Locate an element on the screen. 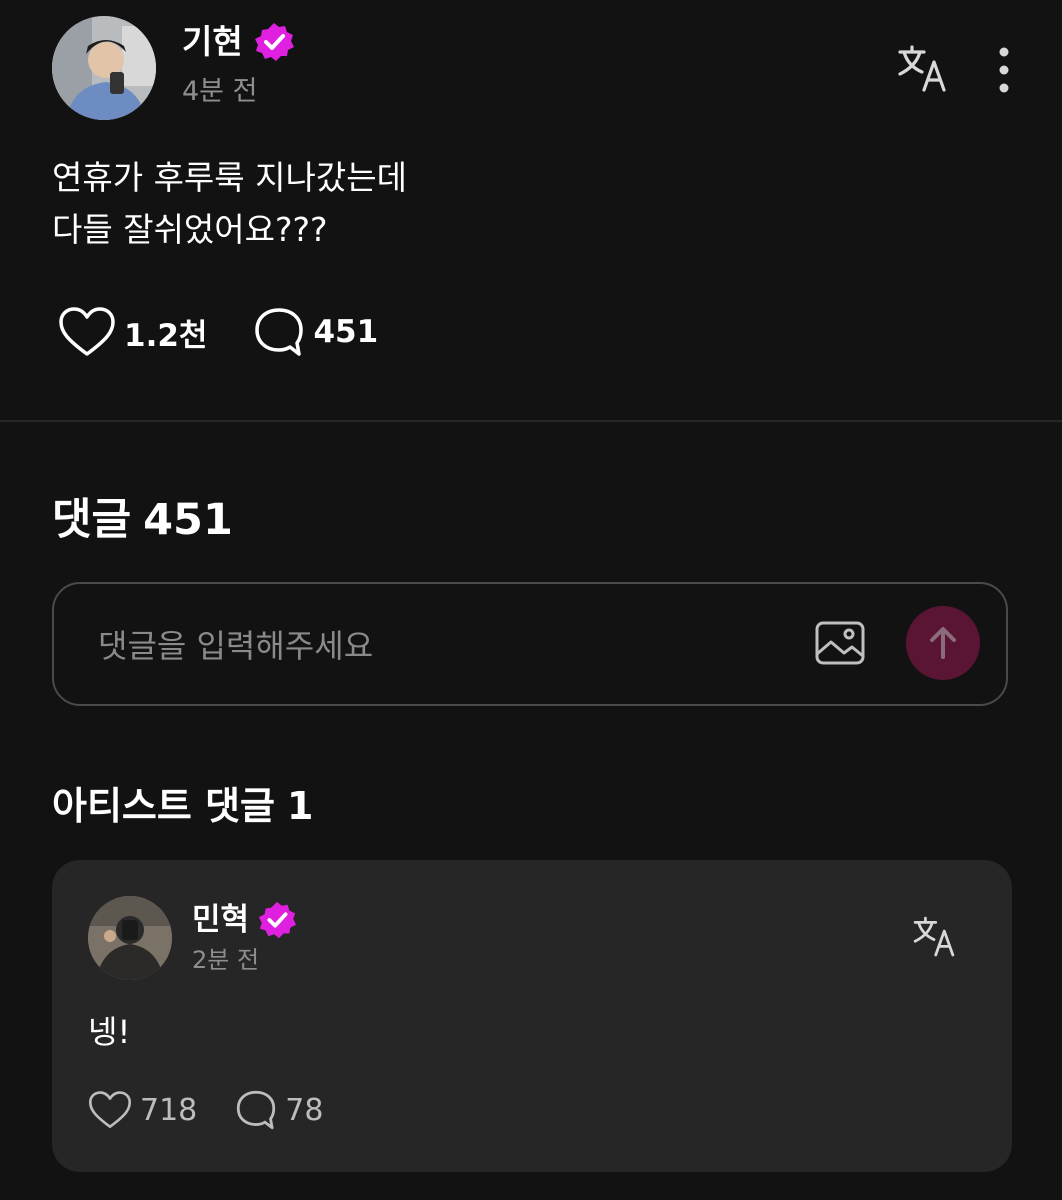  author-photo is located at coordinates (104, 68).